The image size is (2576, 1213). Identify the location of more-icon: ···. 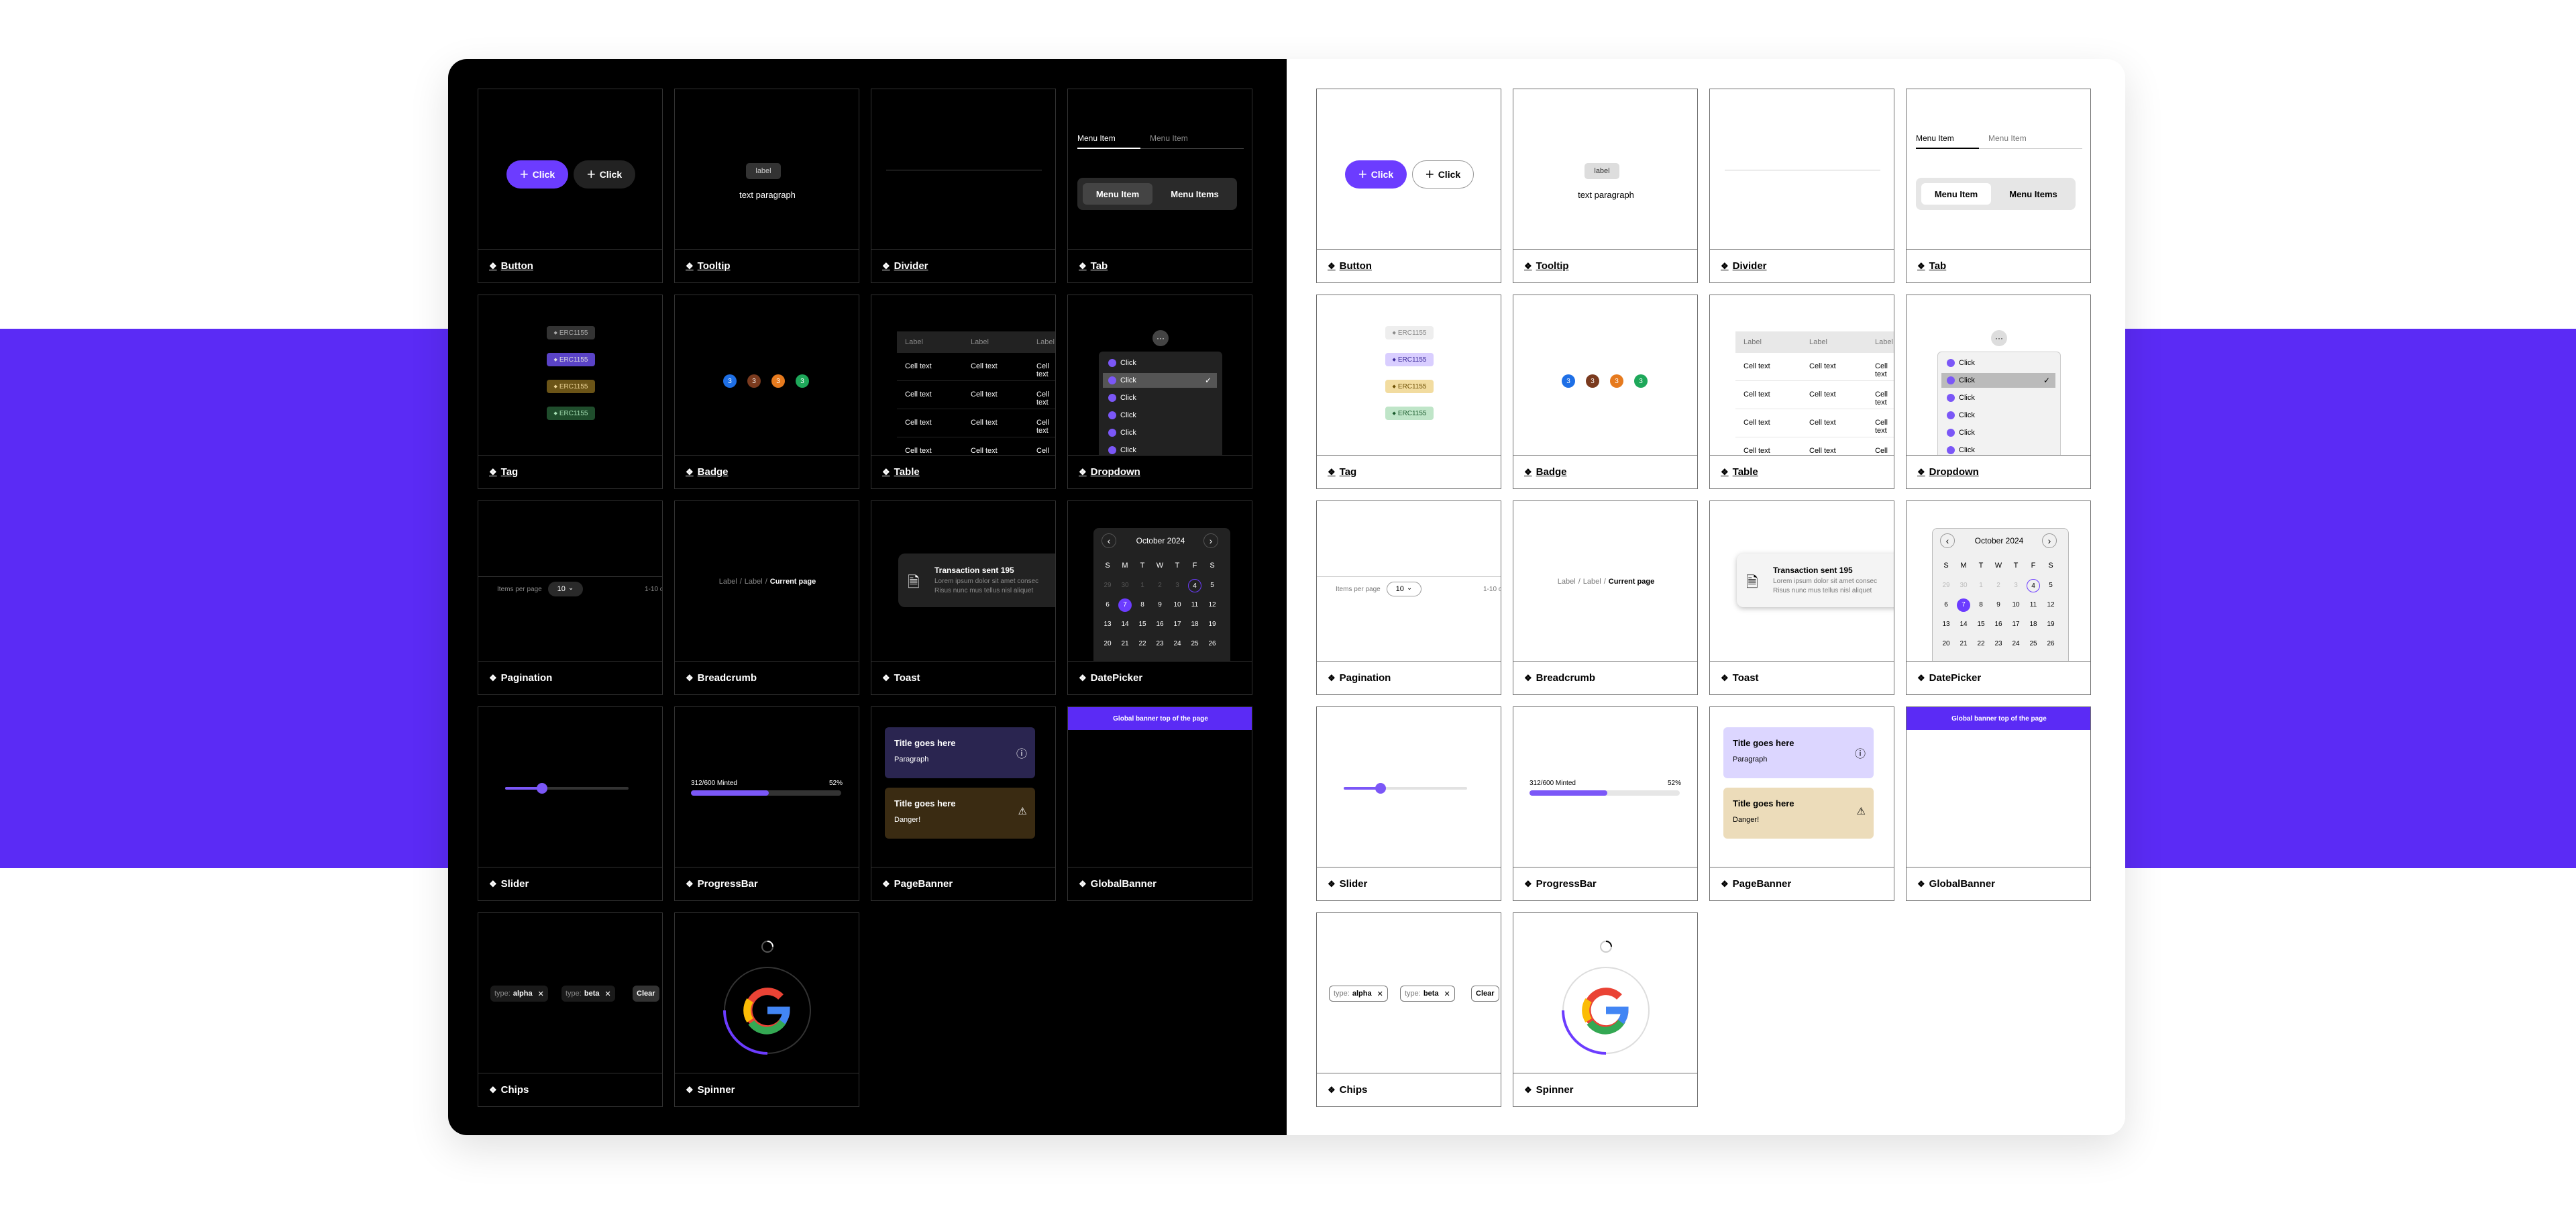
(1999, 338).